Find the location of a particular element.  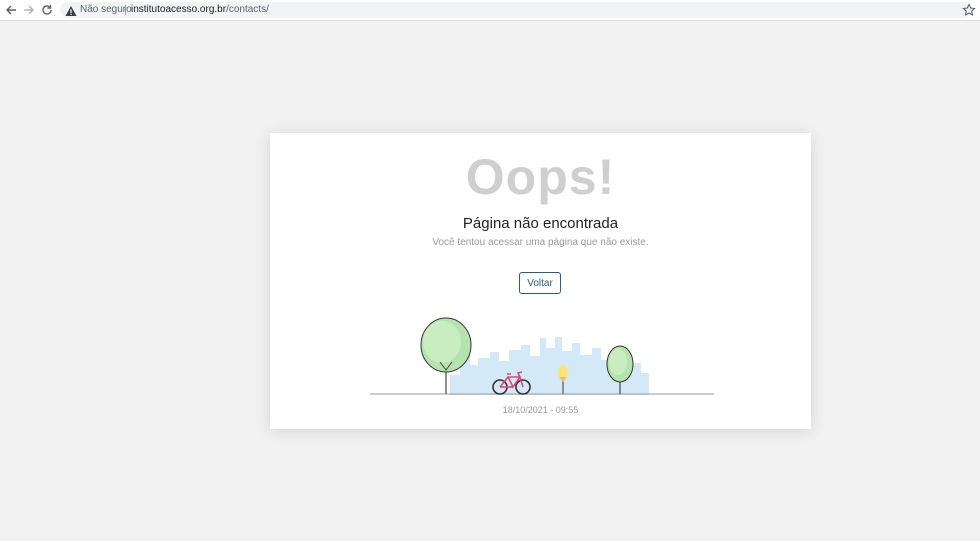

forward-arrow-icon is located at coordinates (29, 10).